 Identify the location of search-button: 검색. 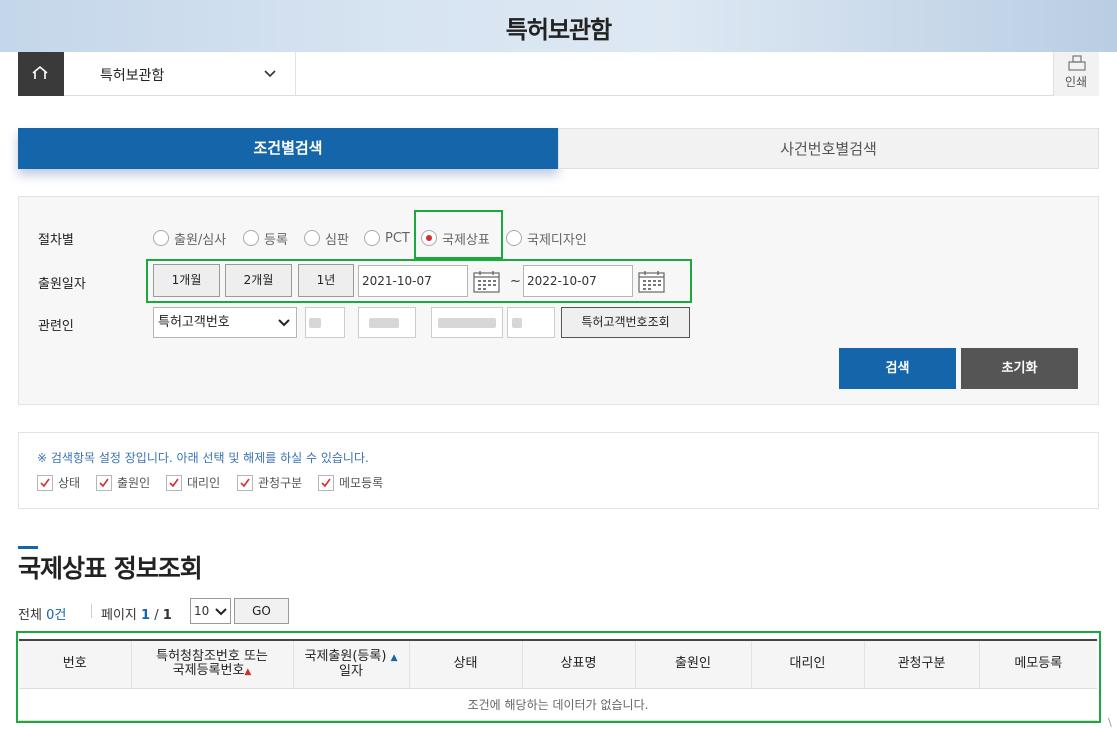
(897, 368).